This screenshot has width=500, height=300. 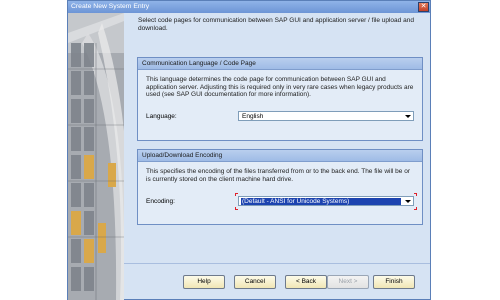 What do you see at coordinates (280, 64) in the screenshot?
I see `language-group-title: Communication Language / Code Page` at bounding box center [280, 64].